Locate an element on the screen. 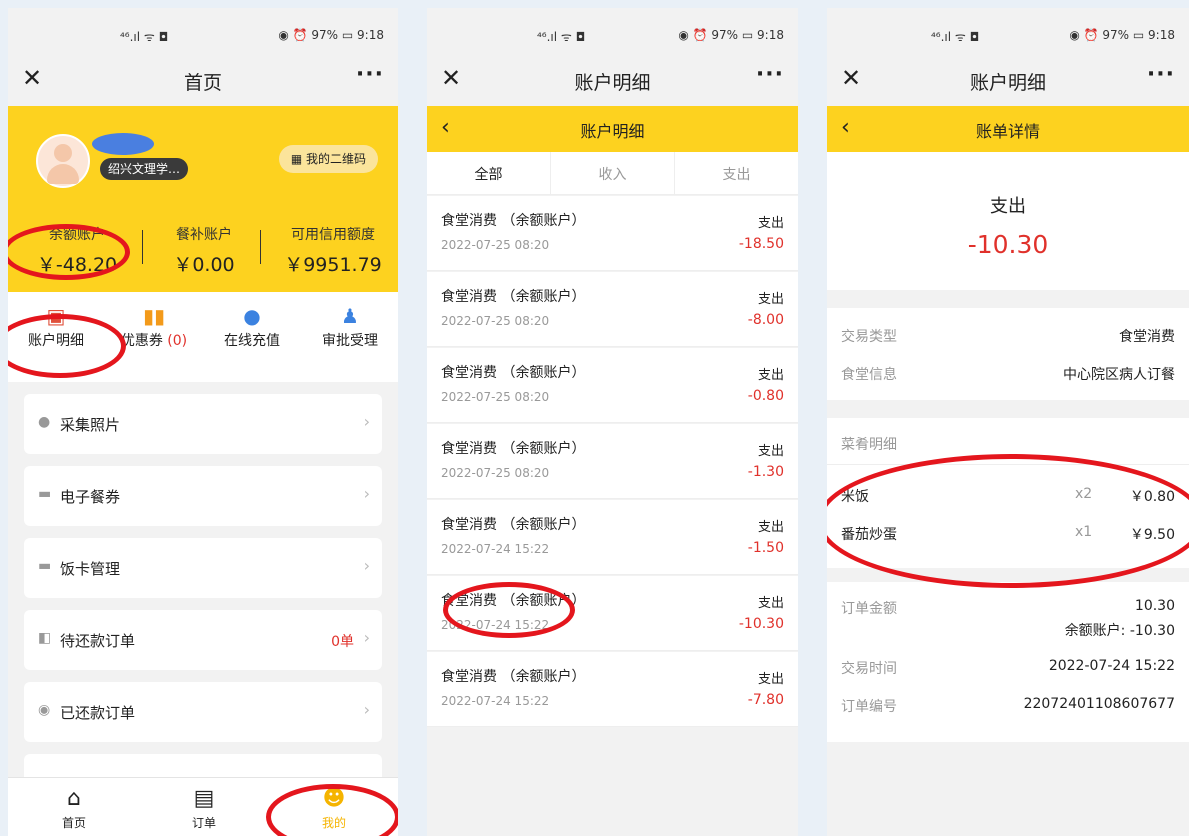 Image resolution: width=1189 pixels, height=836 pixels. qr-code-button: ▦ 我的二维码 is located at coordinates (328, 159).